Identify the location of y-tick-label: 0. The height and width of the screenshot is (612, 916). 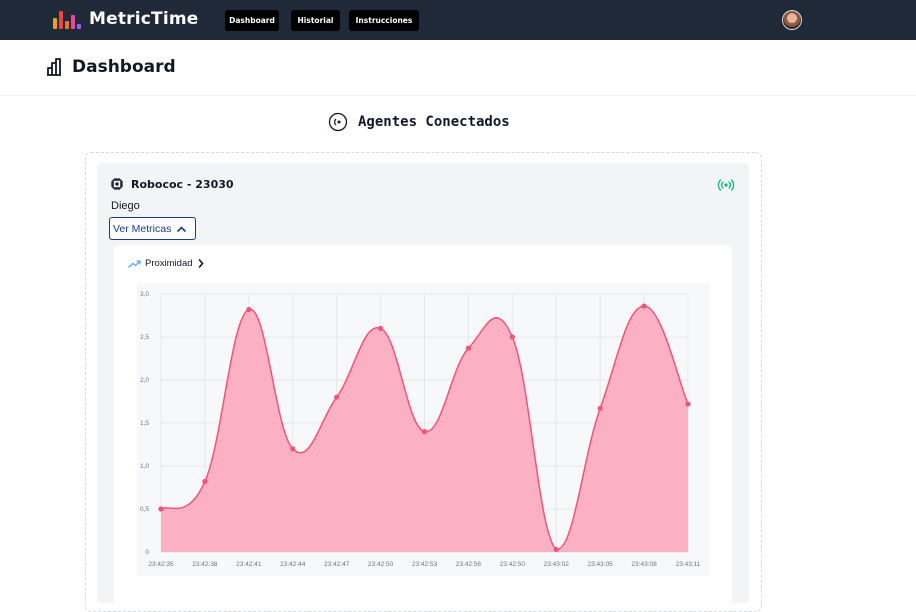
(147, 552).